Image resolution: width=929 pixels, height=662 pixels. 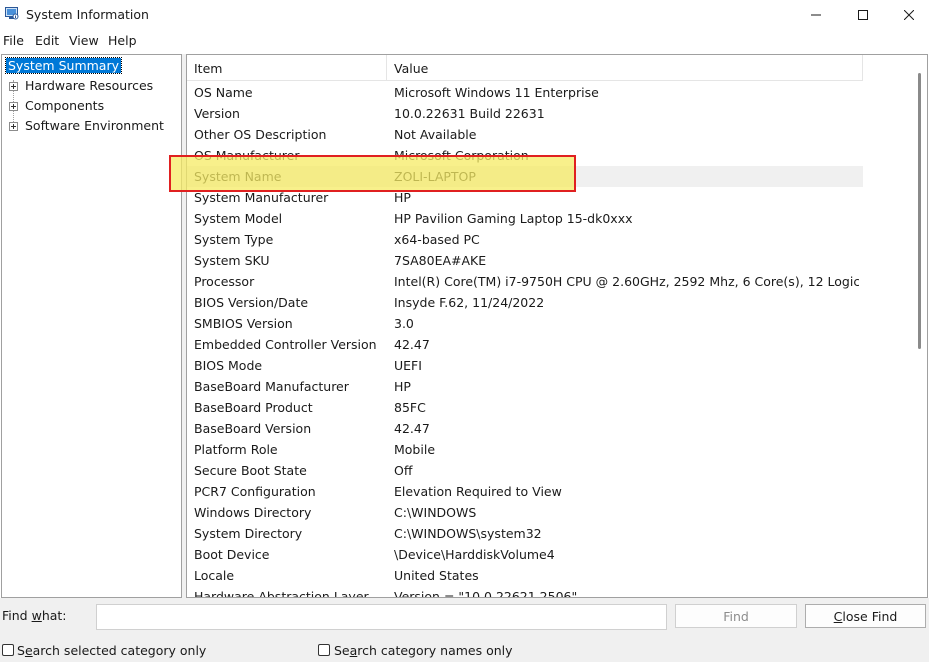 I want to click on tree-item-label: Hardware Resources, so click(x=89, y=85).